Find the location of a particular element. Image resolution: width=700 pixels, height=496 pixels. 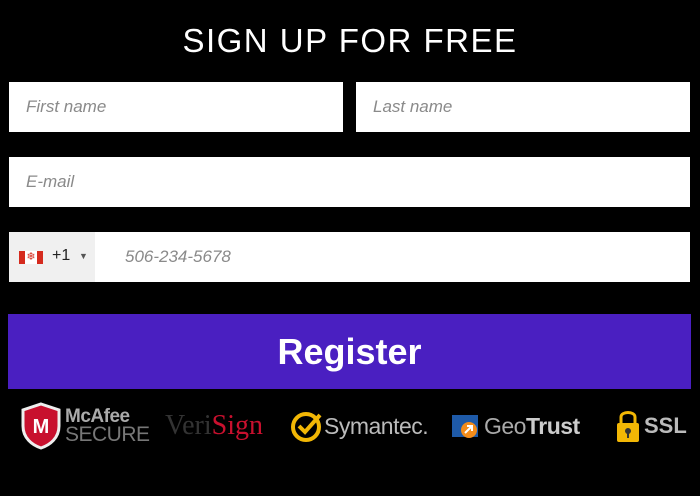

mcafee-shield-icon: M is located at coordinates (41, 426).